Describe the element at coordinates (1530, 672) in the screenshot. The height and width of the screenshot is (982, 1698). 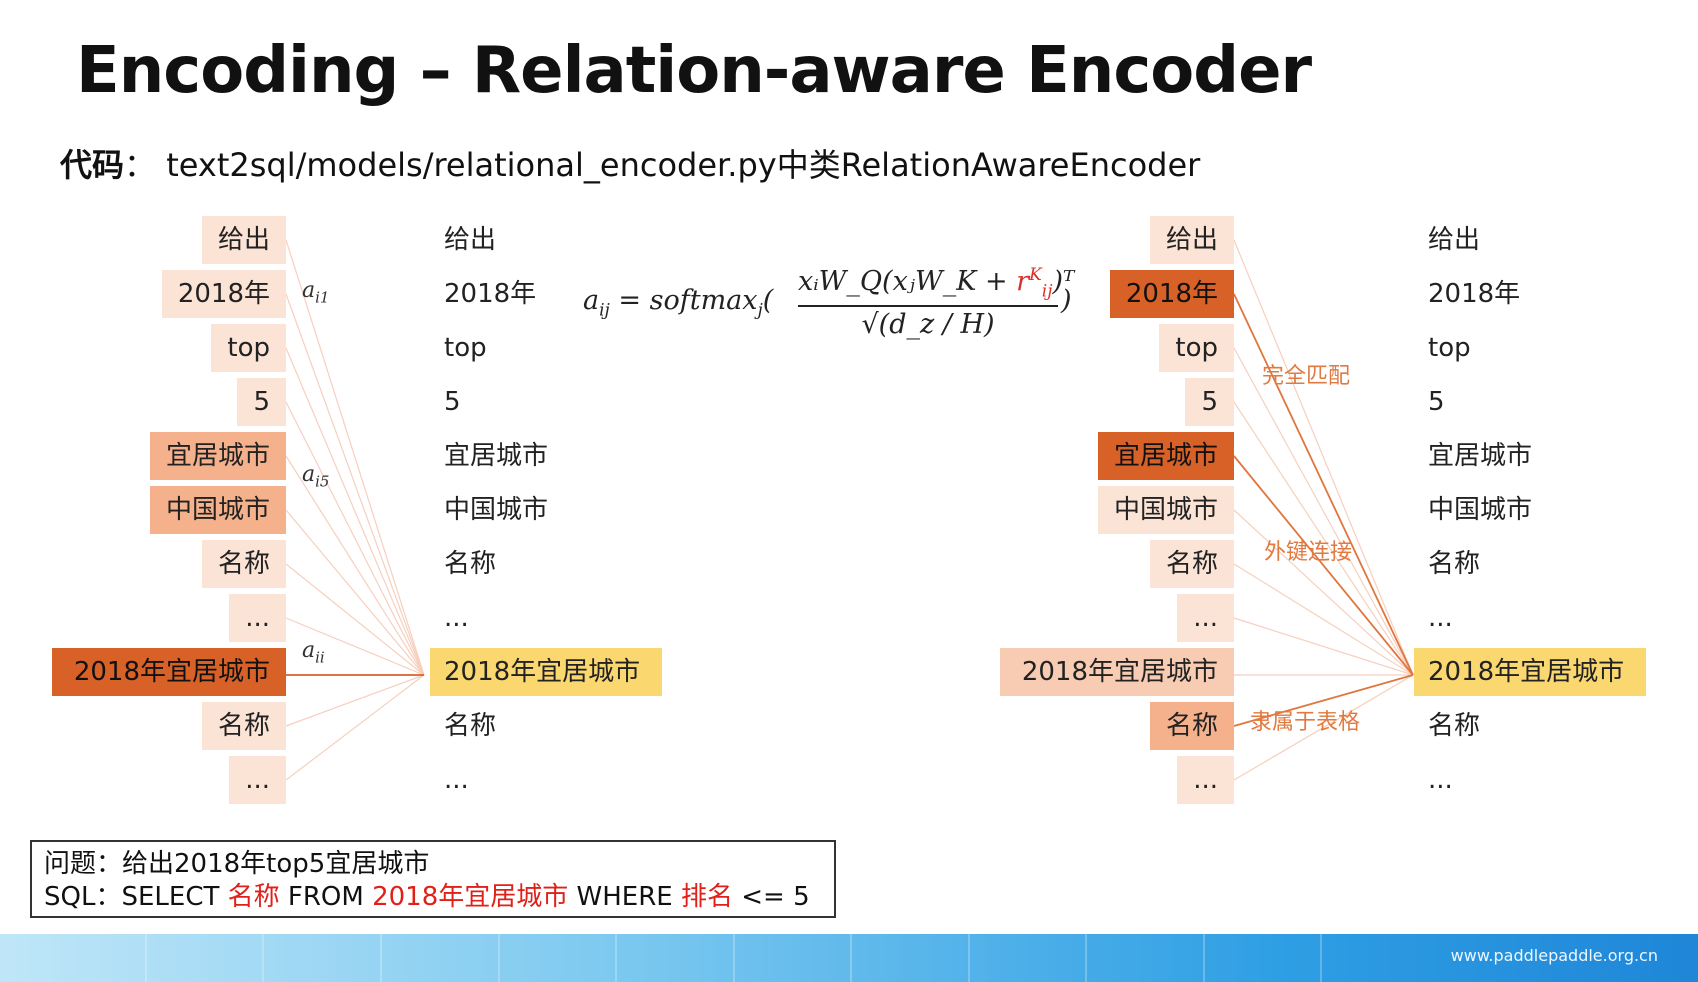
I see `right-output-token-target: 2018年宜居城市` at that location.